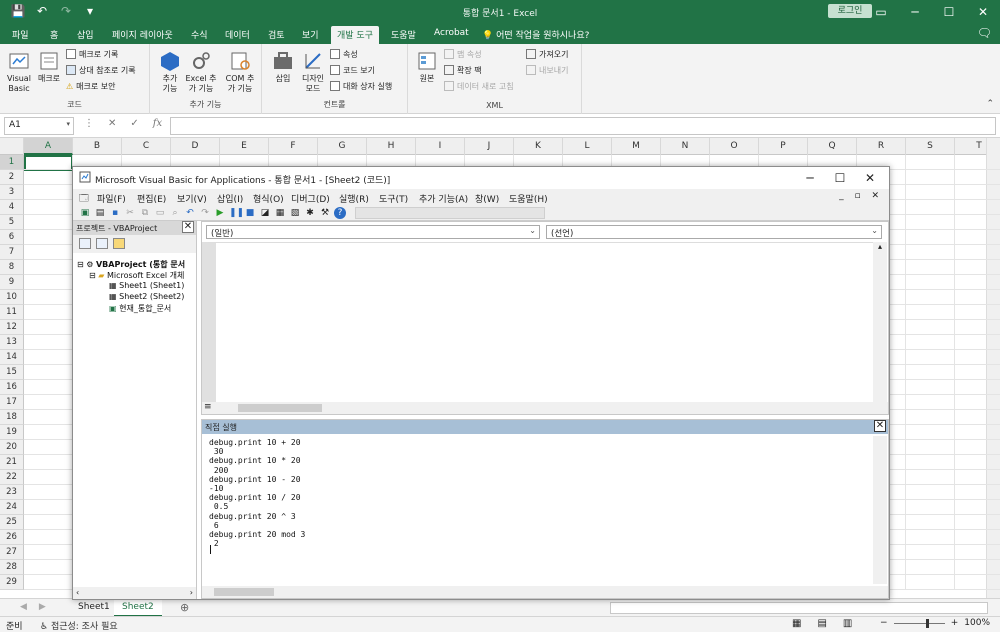 Image resolution: width=1000 pixels, height=632 pixels. Describe the element at coordinates (935, 623) in the screenshot. I see `zoom-slider: − + 100%` at that location.